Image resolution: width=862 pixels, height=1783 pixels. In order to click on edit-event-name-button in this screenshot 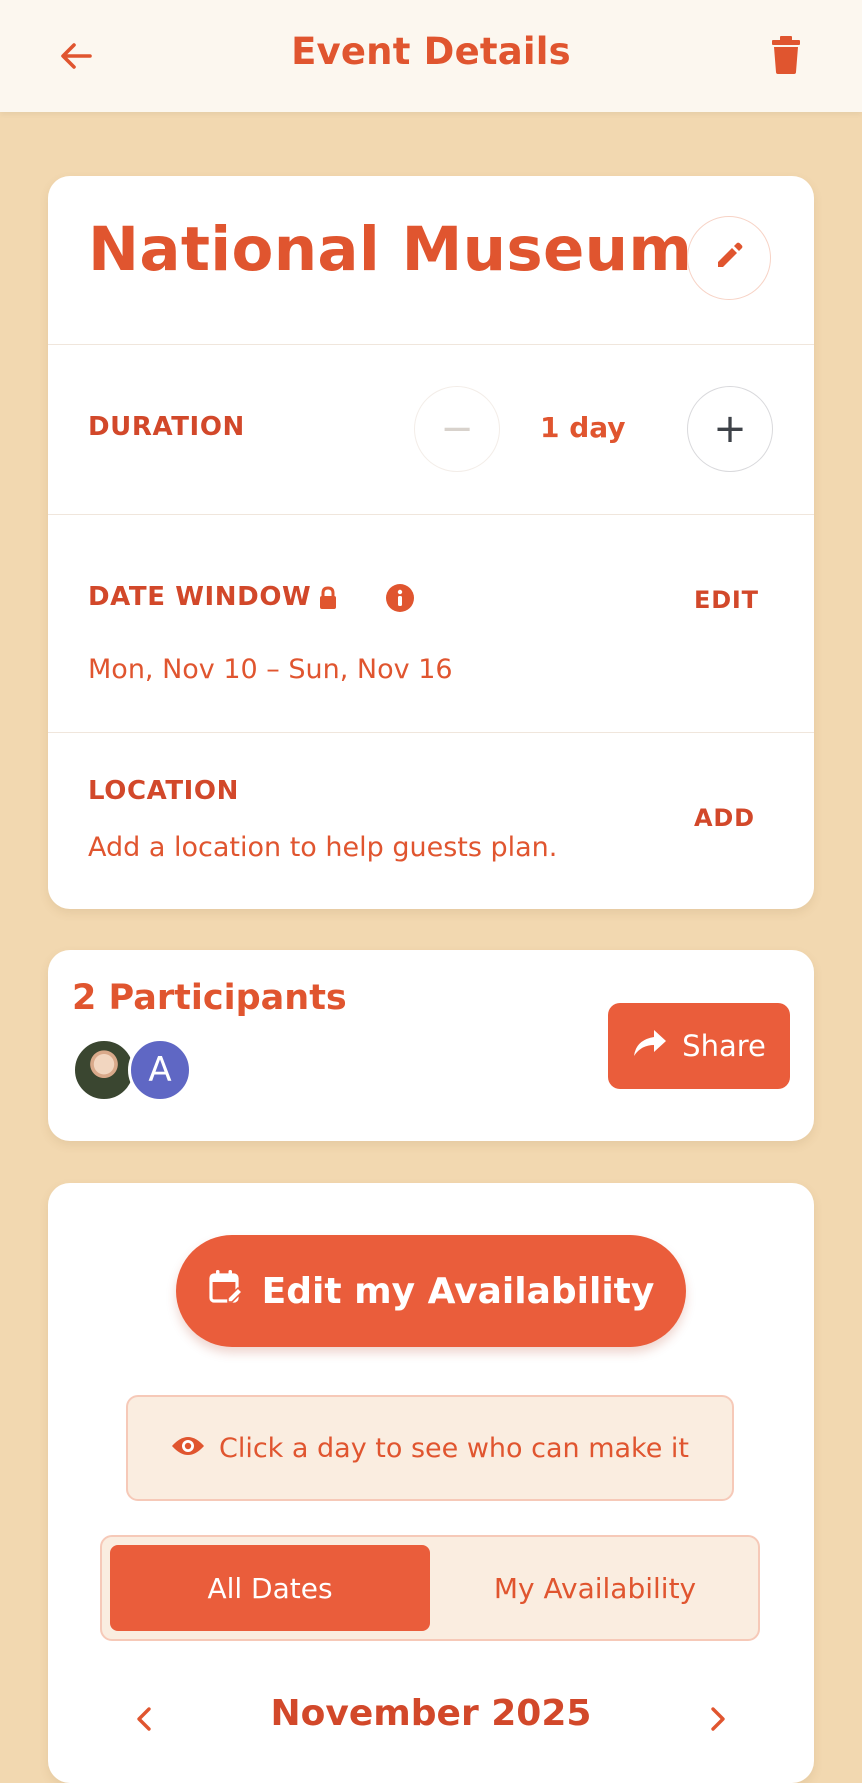, I will do `click(729, 258)`.